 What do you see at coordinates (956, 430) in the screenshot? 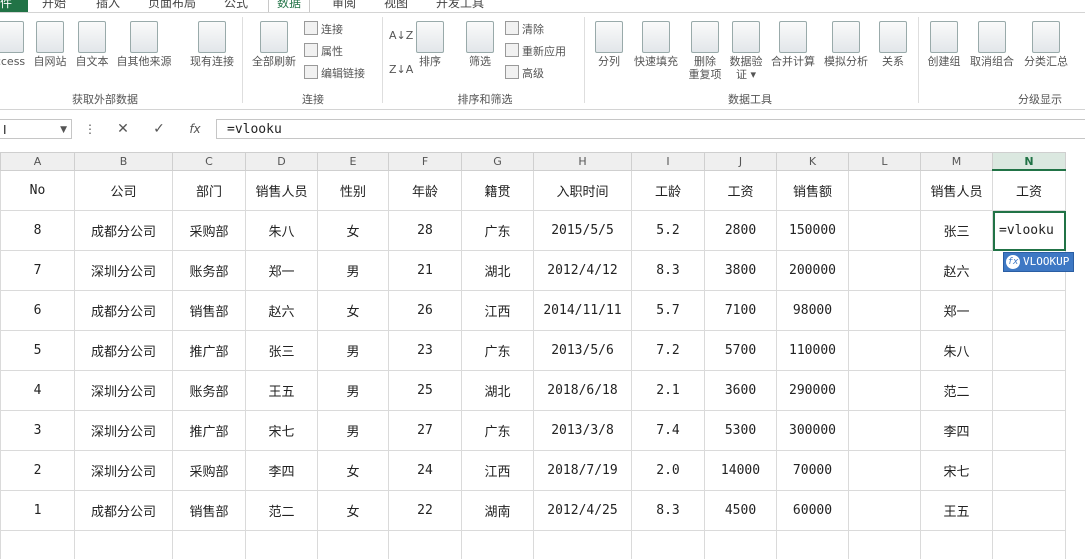
I see `table-cell: 李四` at bounding box center [956, 430].